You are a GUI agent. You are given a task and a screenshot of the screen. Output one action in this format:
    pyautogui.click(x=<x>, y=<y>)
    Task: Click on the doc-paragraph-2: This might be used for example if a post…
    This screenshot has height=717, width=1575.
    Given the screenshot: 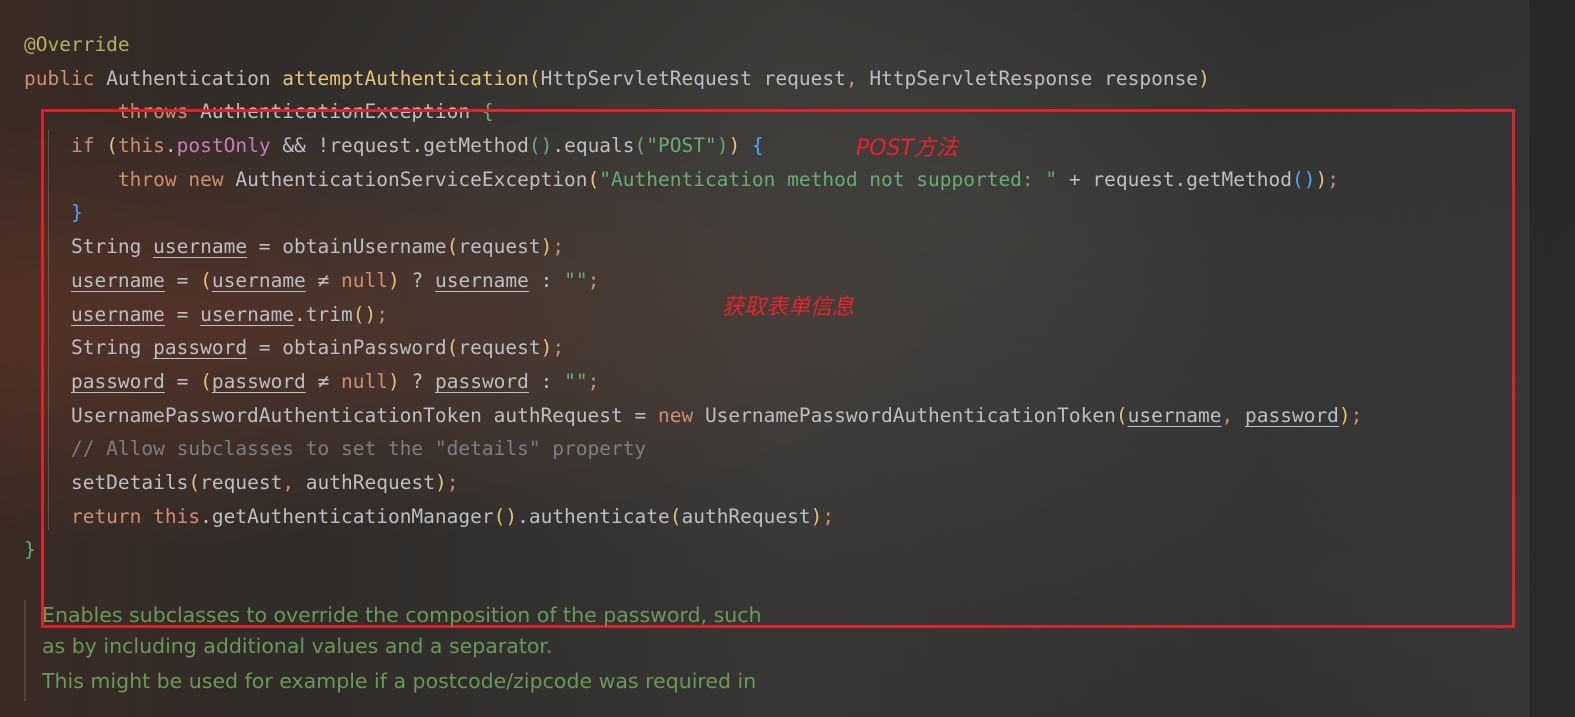 What is the action you would take?
    pyautogui.click(x=402, y=681)
    